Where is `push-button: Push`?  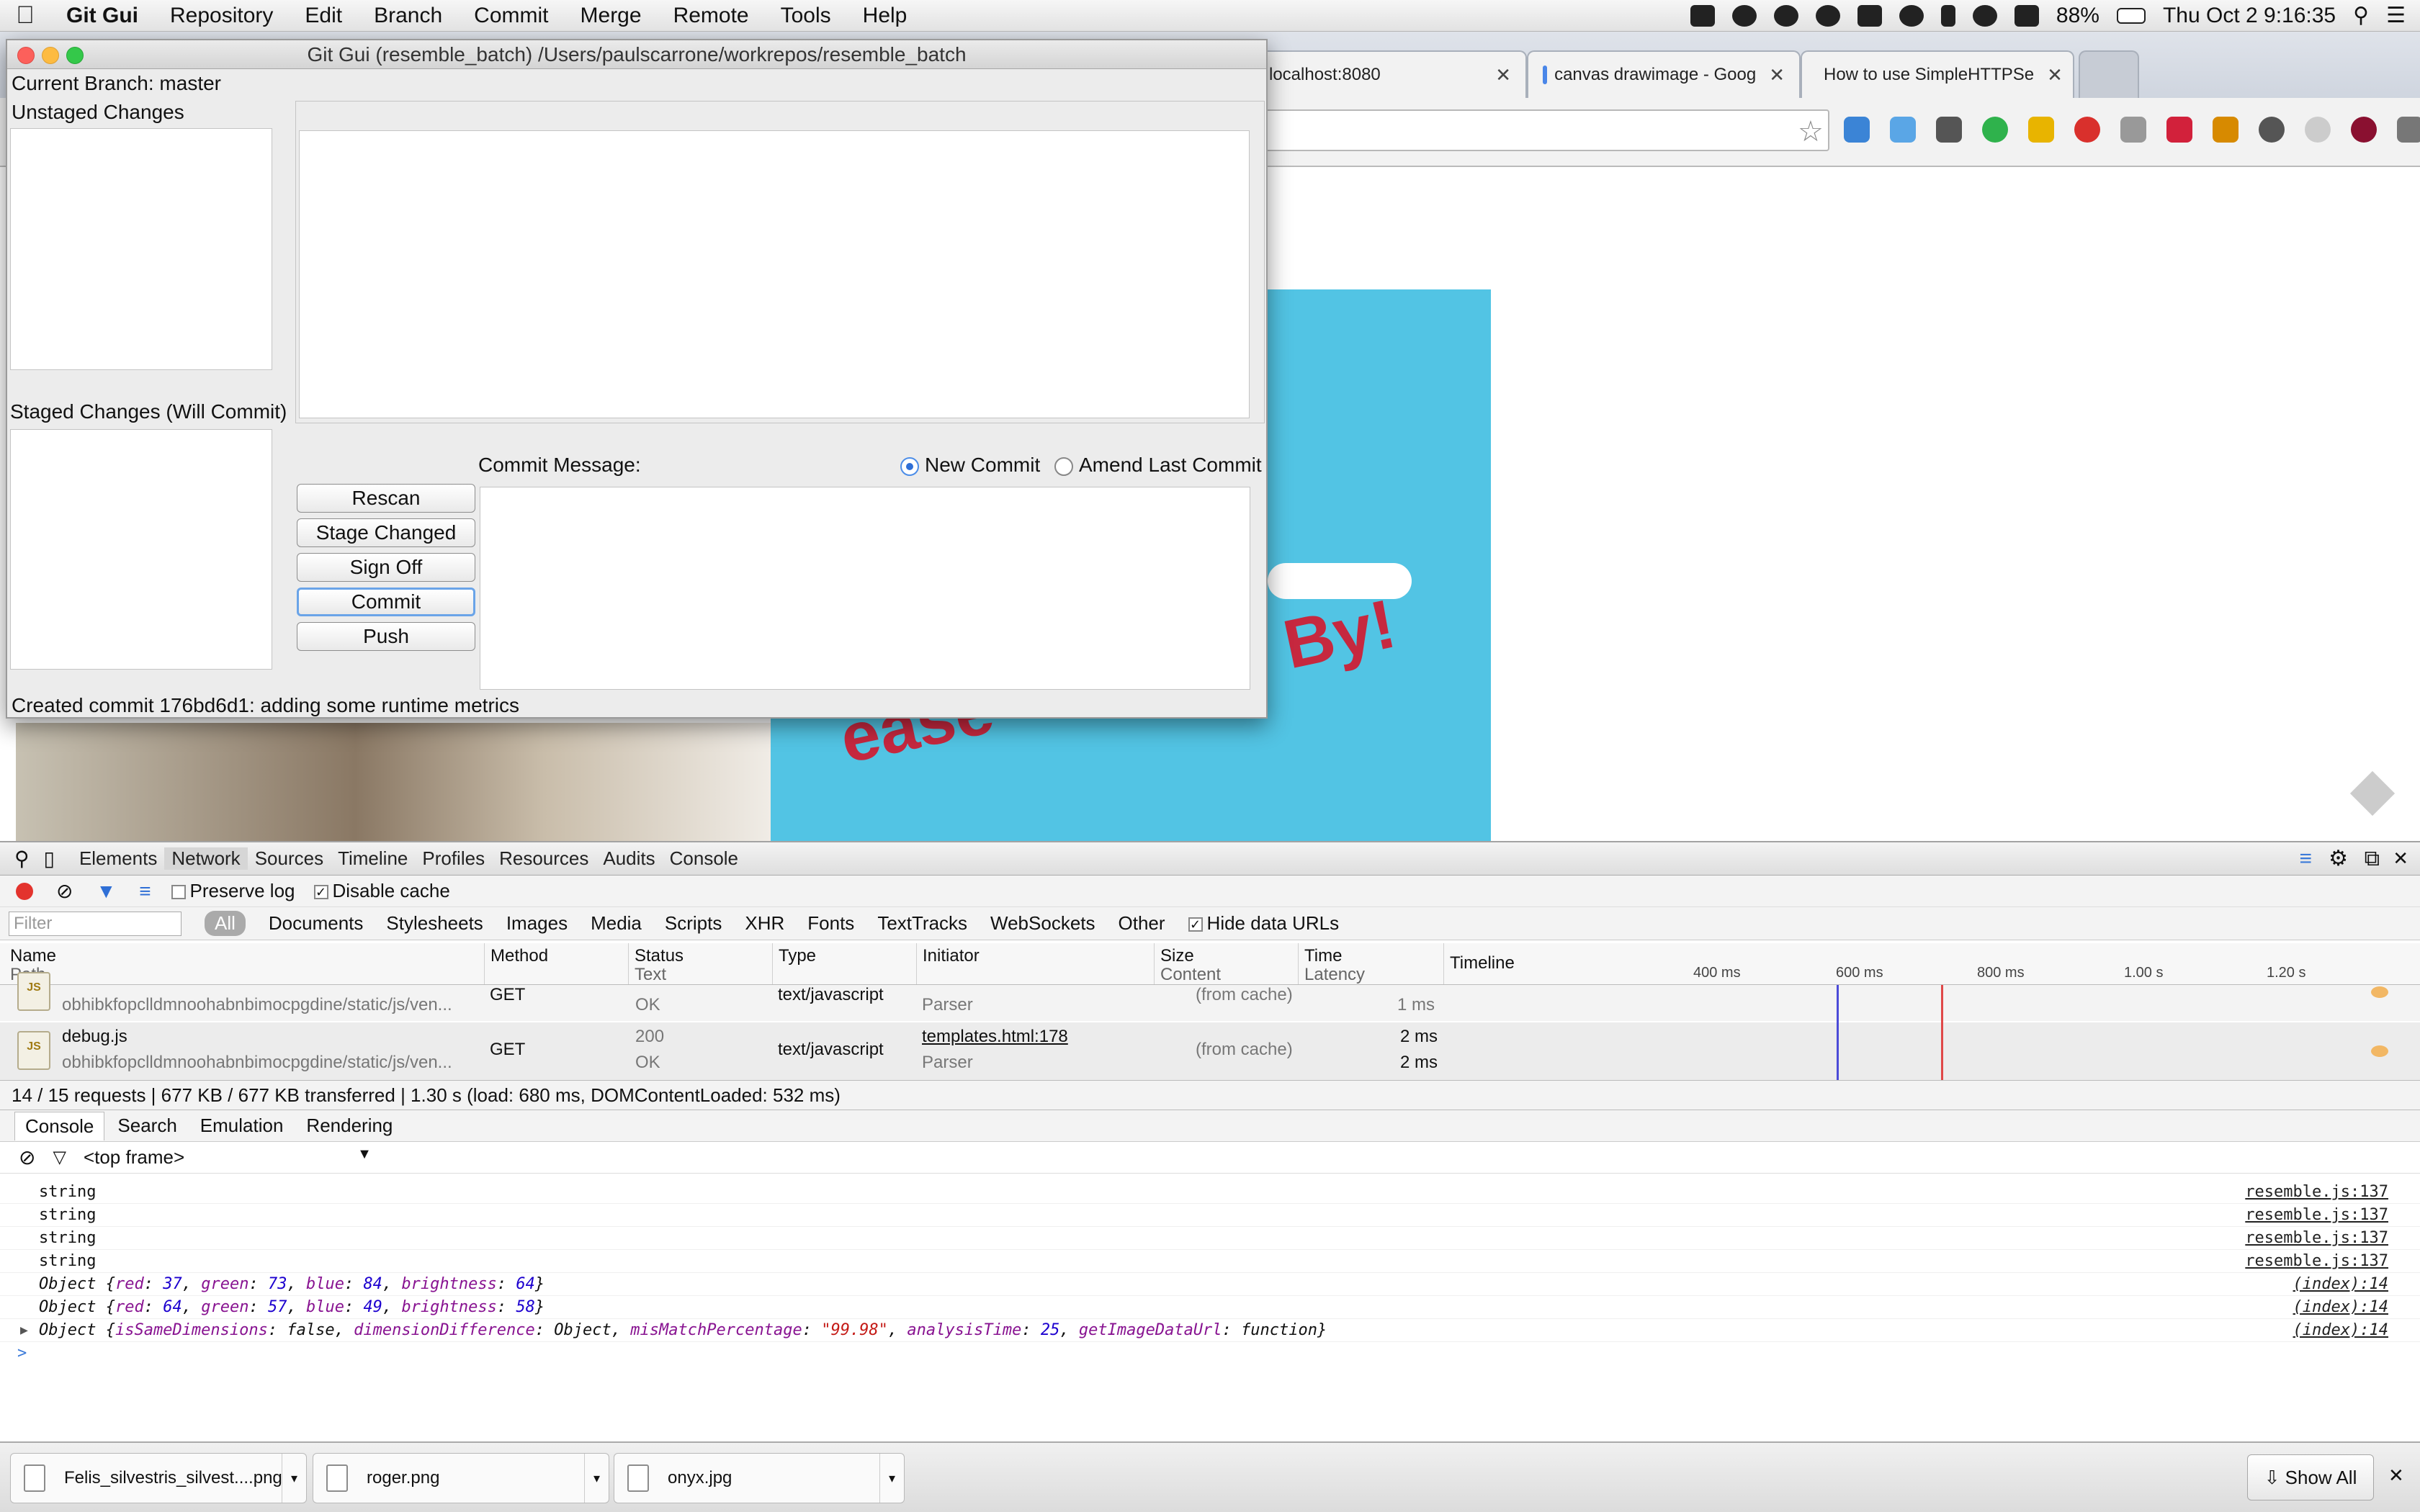 push-button: Push is located at coordinates (386, 636).